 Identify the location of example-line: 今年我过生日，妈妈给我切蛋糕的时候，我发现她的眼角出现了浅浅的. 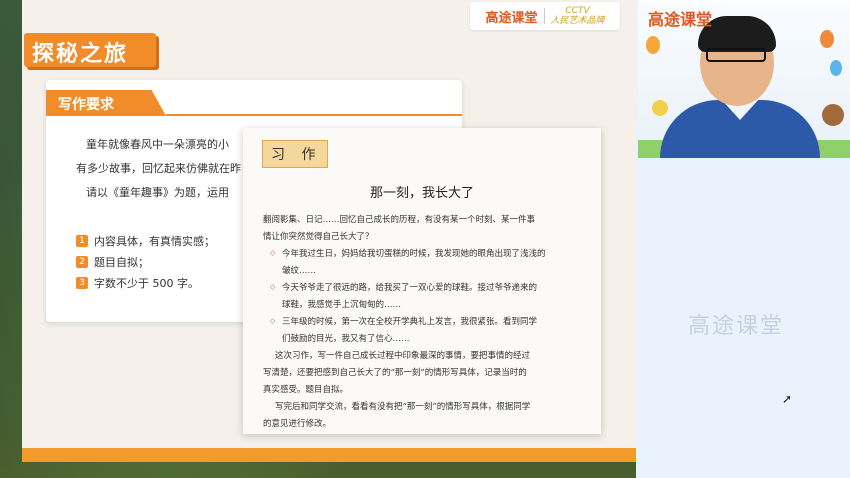
(414, 254).